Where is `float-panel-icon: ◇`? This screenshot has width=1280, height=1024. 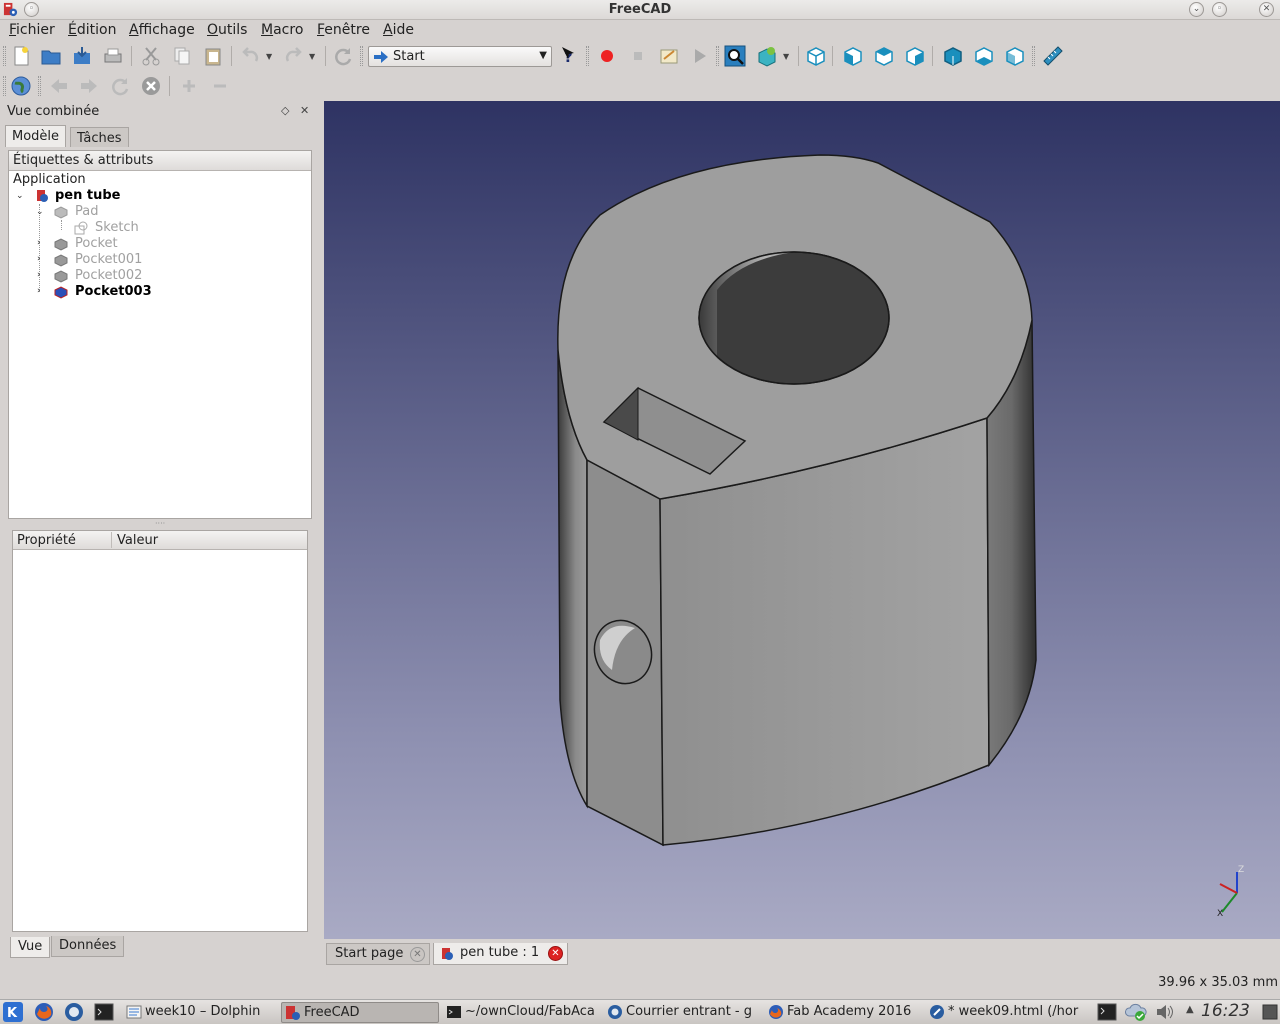 float-panel-icon: ◇ is located at coordinates (285, 110).